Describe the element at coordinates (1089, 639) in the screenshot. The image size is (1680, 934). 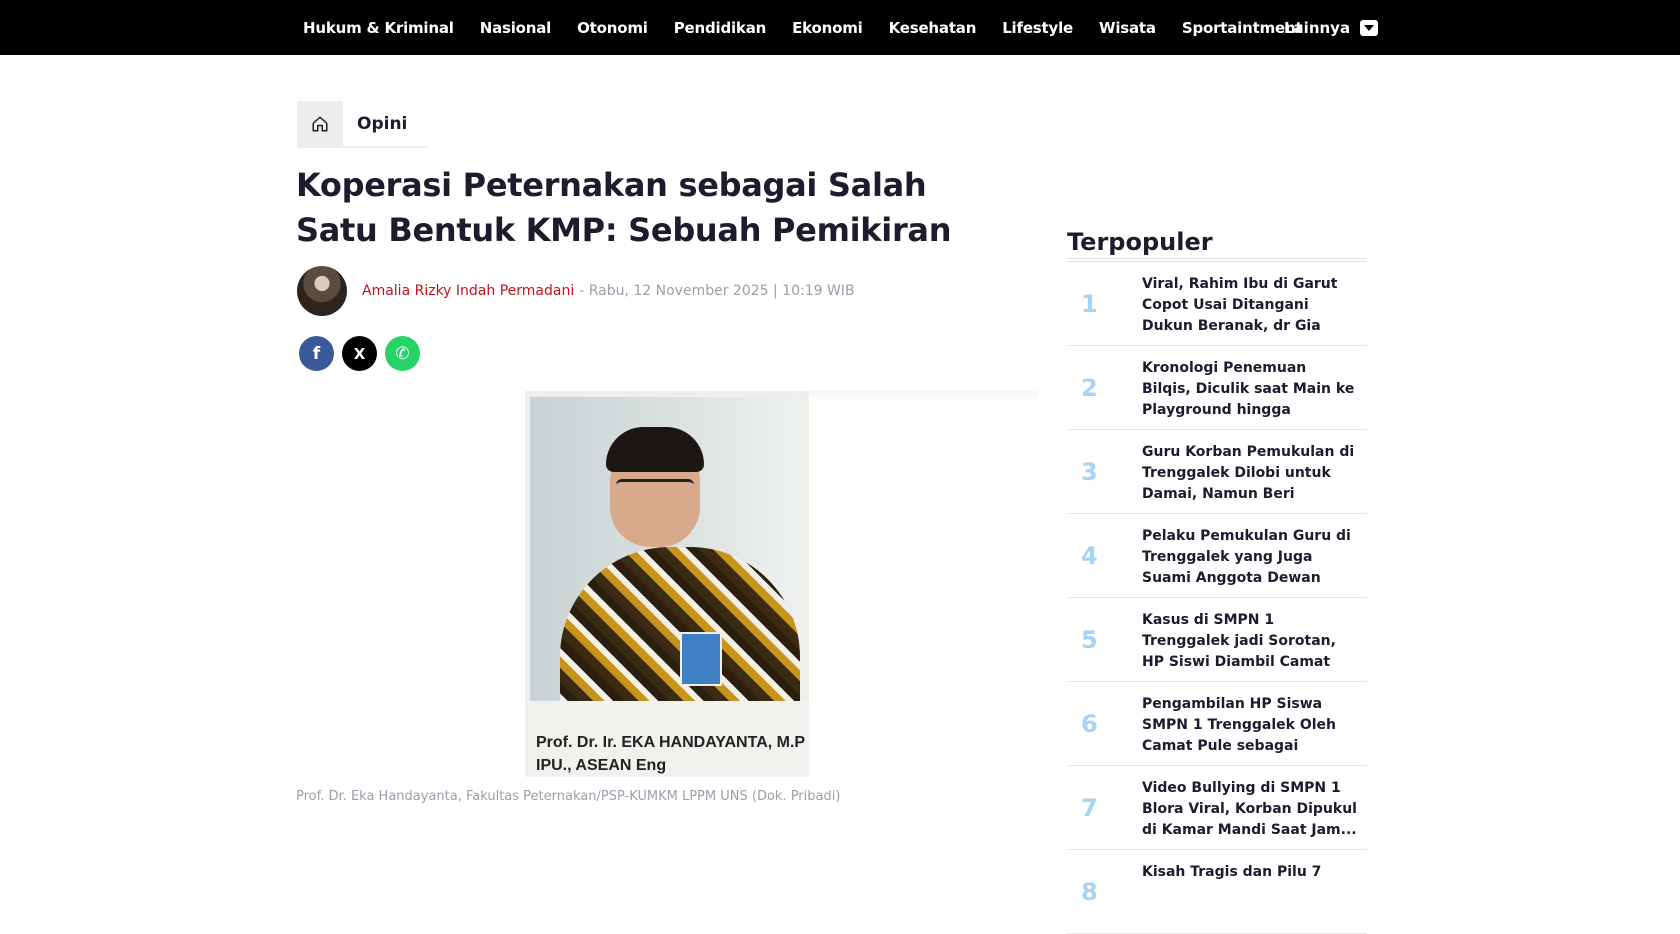
I see `popular-rank: 5` at that location.